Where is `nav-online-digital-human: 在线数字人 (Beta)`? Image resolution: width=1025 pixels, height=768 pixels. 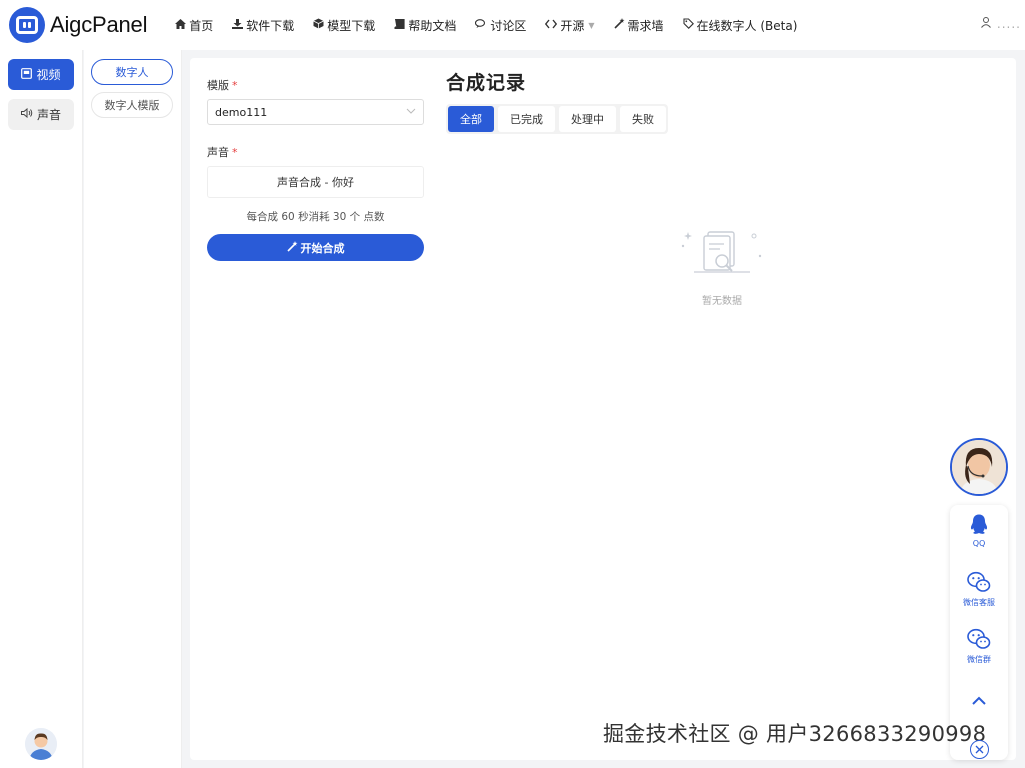 nav-online-digital-human: 在线数字人 (Beta) is located at coordinates (740, 25).